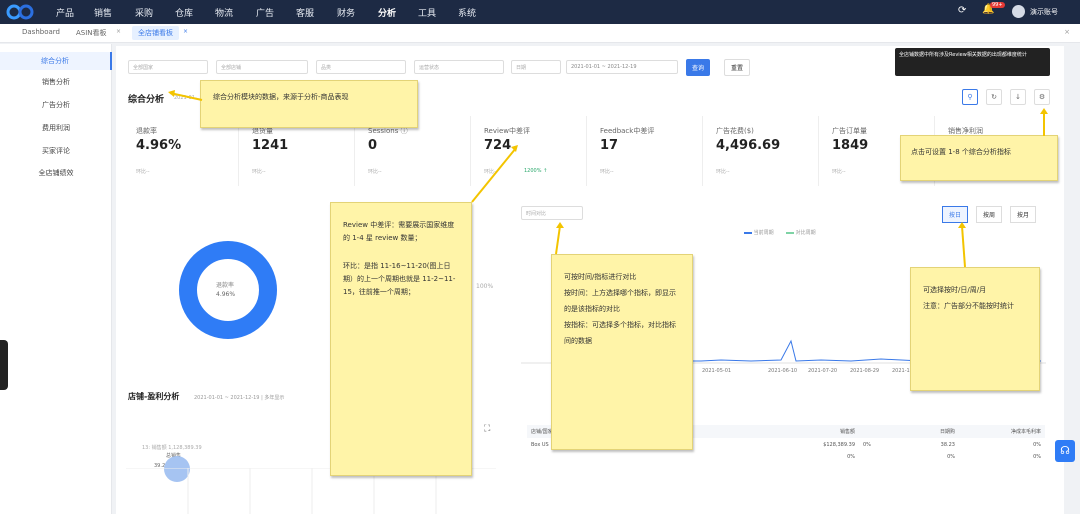 This screenshot has width=1080, height=514. What do you see at coordinates (1067, 32) in the screenshot?
I see `close-all-icon: ×` at bounding box center [1067, 32].